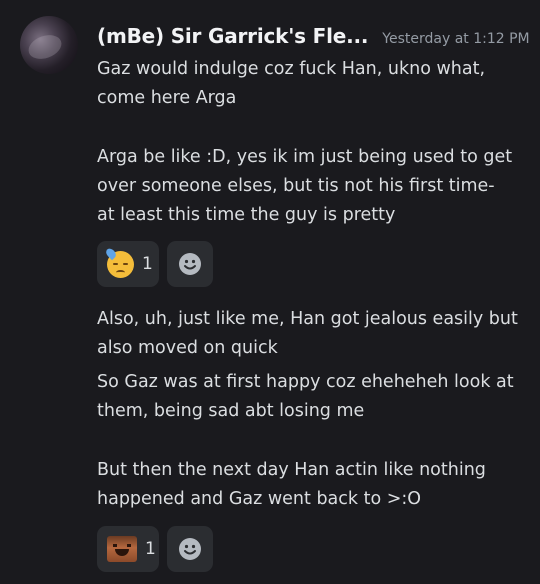 The height and width of the screenshot is (584, 540). What do you see at coordinates (259, 499) in the screenshot?
I see `message-line: happened and Gaz went back to >:O` at bounding box center [259, 499].